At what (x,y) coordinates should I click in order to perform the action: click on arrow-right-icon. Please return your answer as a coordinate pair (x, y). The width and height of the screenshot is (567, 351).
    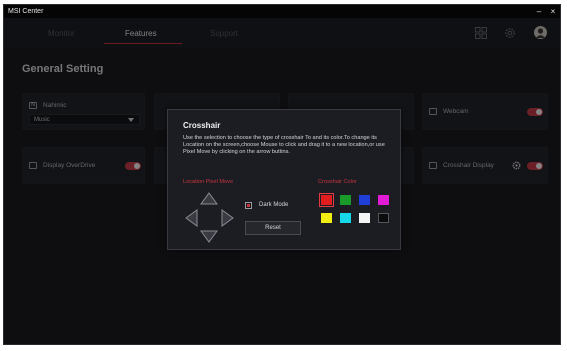
    Looking at the image, I should click on (227, 218).